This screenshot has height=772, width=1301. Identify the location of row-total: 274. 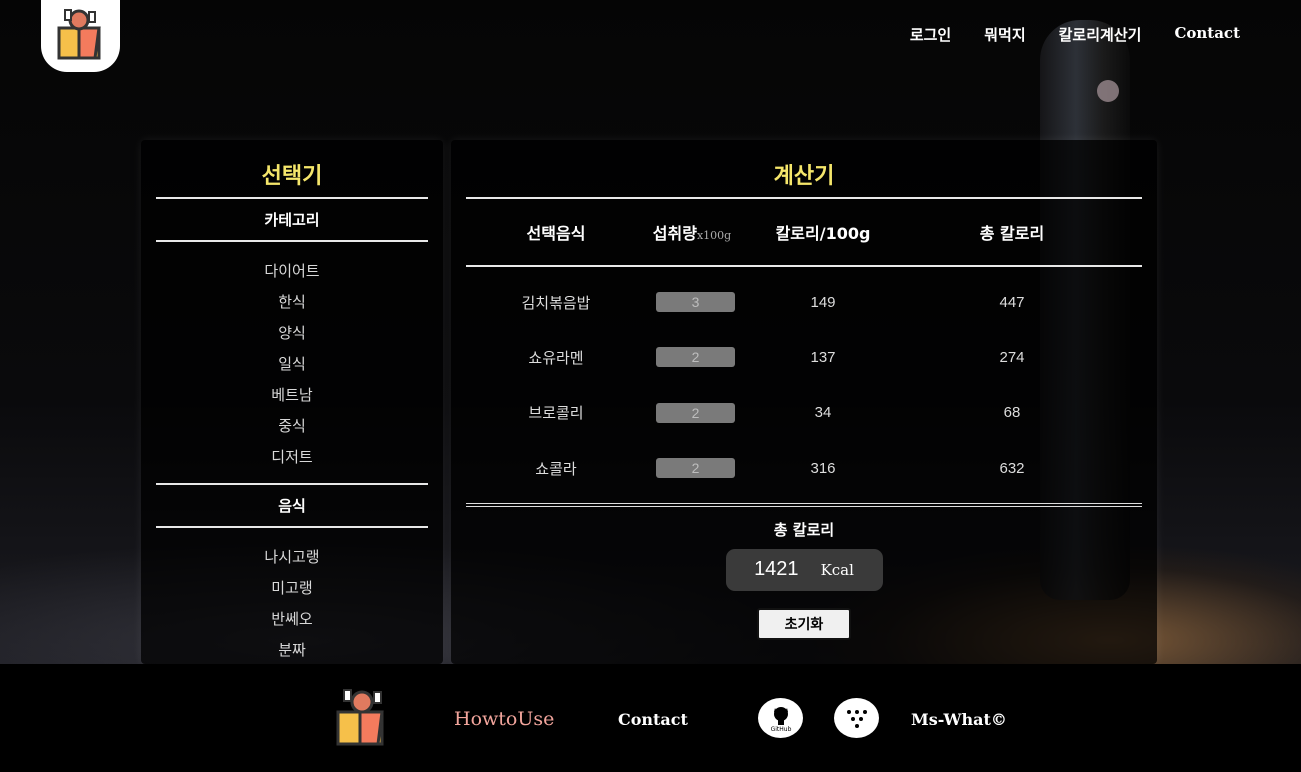
(1012, 357).